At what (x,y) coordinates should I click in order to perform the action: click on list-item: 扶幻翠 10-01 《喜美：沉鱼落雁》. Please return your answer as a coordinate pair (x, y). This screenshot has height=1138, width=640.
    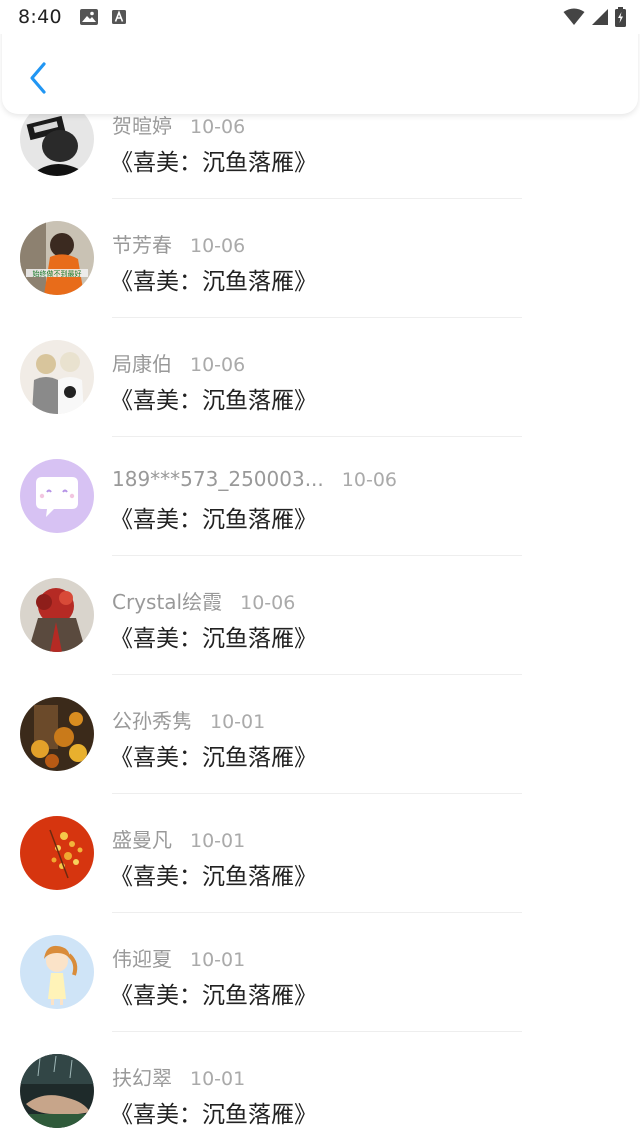
    Looking at the image, I should click on (320, 1085).